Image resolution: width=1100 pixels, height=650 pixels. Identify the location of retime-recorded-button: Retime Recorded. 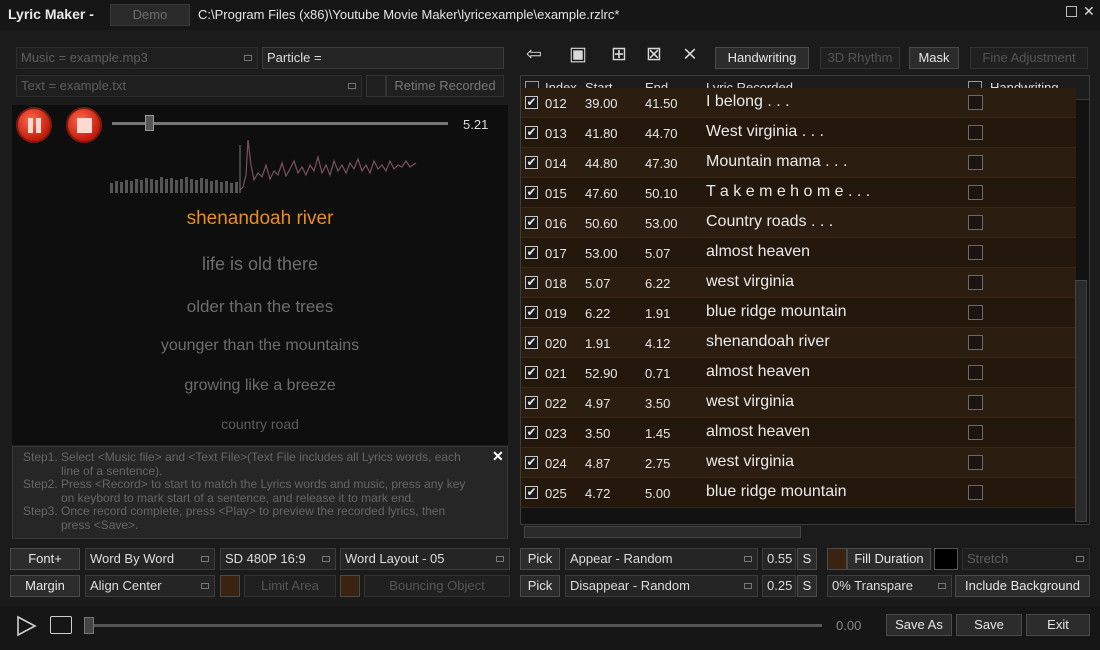
(445, 86).